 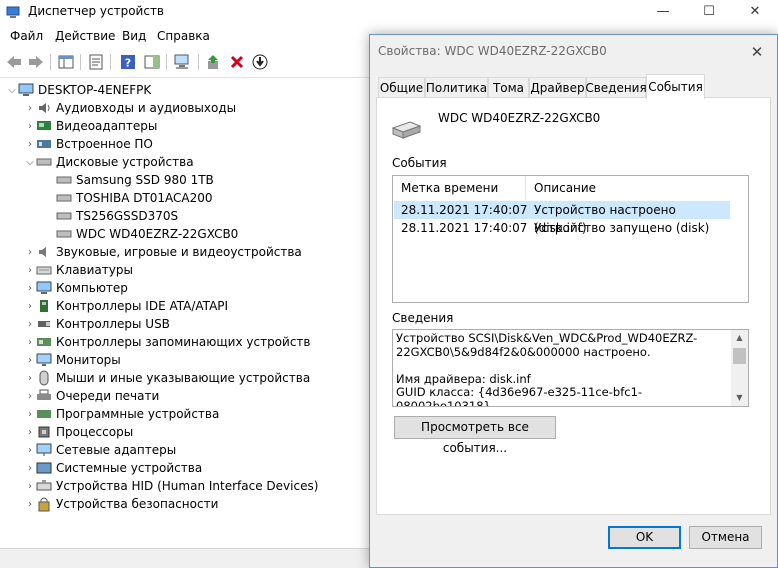 I want to click on tree-item-computer: › Компьютер, so click(x=76, y=288).